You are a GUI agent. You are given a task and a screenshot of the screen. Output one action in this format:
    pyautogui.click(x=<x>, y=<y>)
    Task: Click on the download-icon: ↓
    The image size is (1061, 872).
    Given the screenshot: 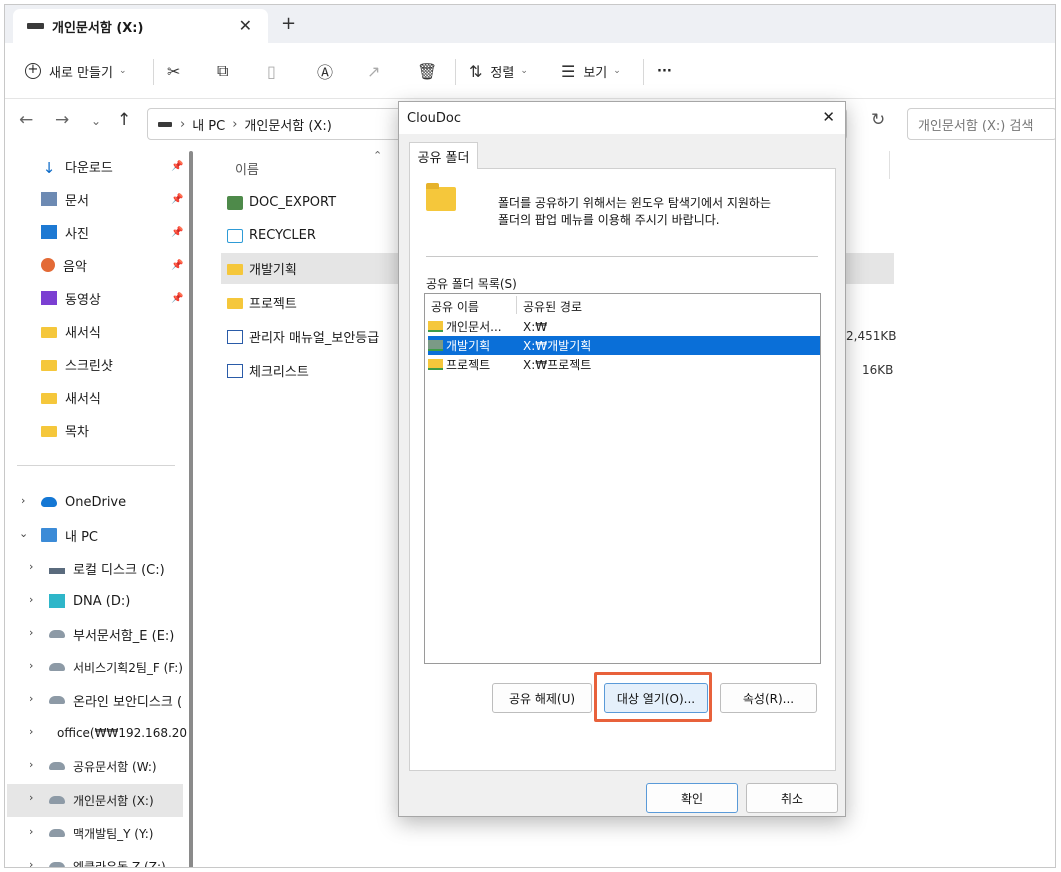 What is the action you would take?
    pyautogui.click(x=49, y=168)
    